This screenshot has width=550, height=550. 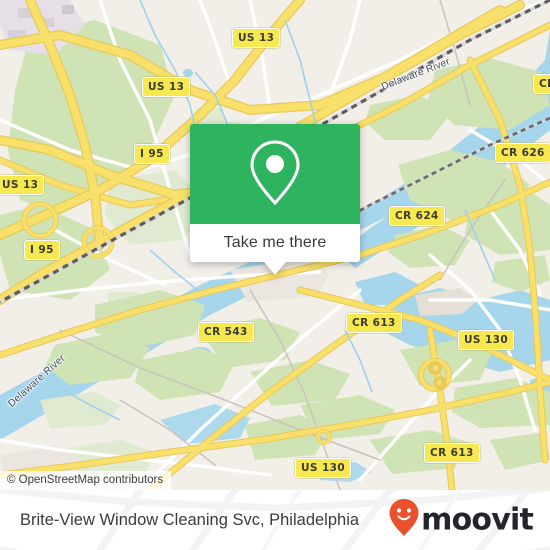 What do you see at coordinates (86, 480) in the screenshot?
I see `map-attribution: © OpenStreetMap contributors` at bounding box center [86, 480].